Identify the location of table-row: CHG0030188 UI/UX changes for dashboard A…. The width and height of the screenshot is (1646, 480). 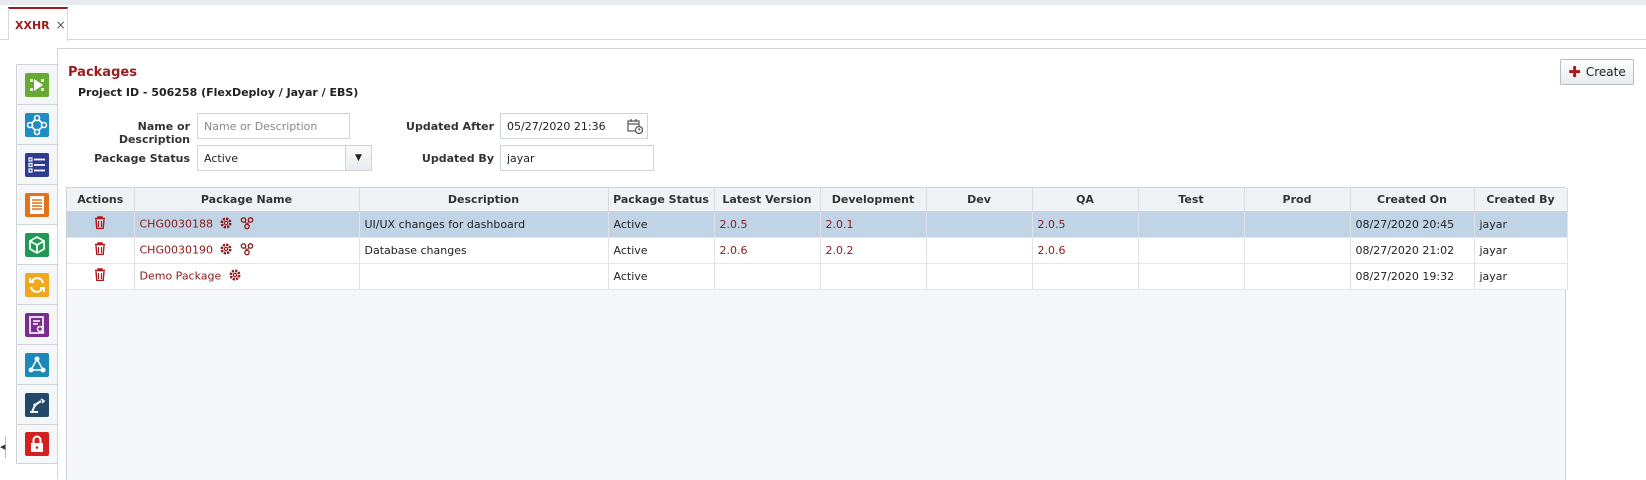
(817, 224).